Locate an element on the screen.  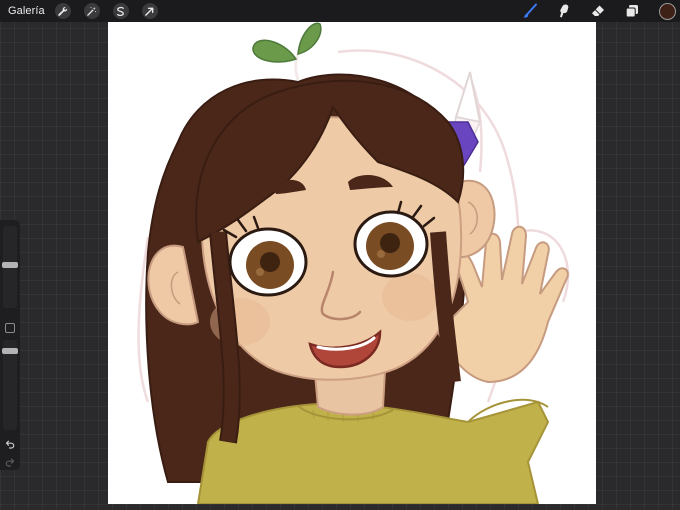
left-sidebar is located at coordinates (10, 345).